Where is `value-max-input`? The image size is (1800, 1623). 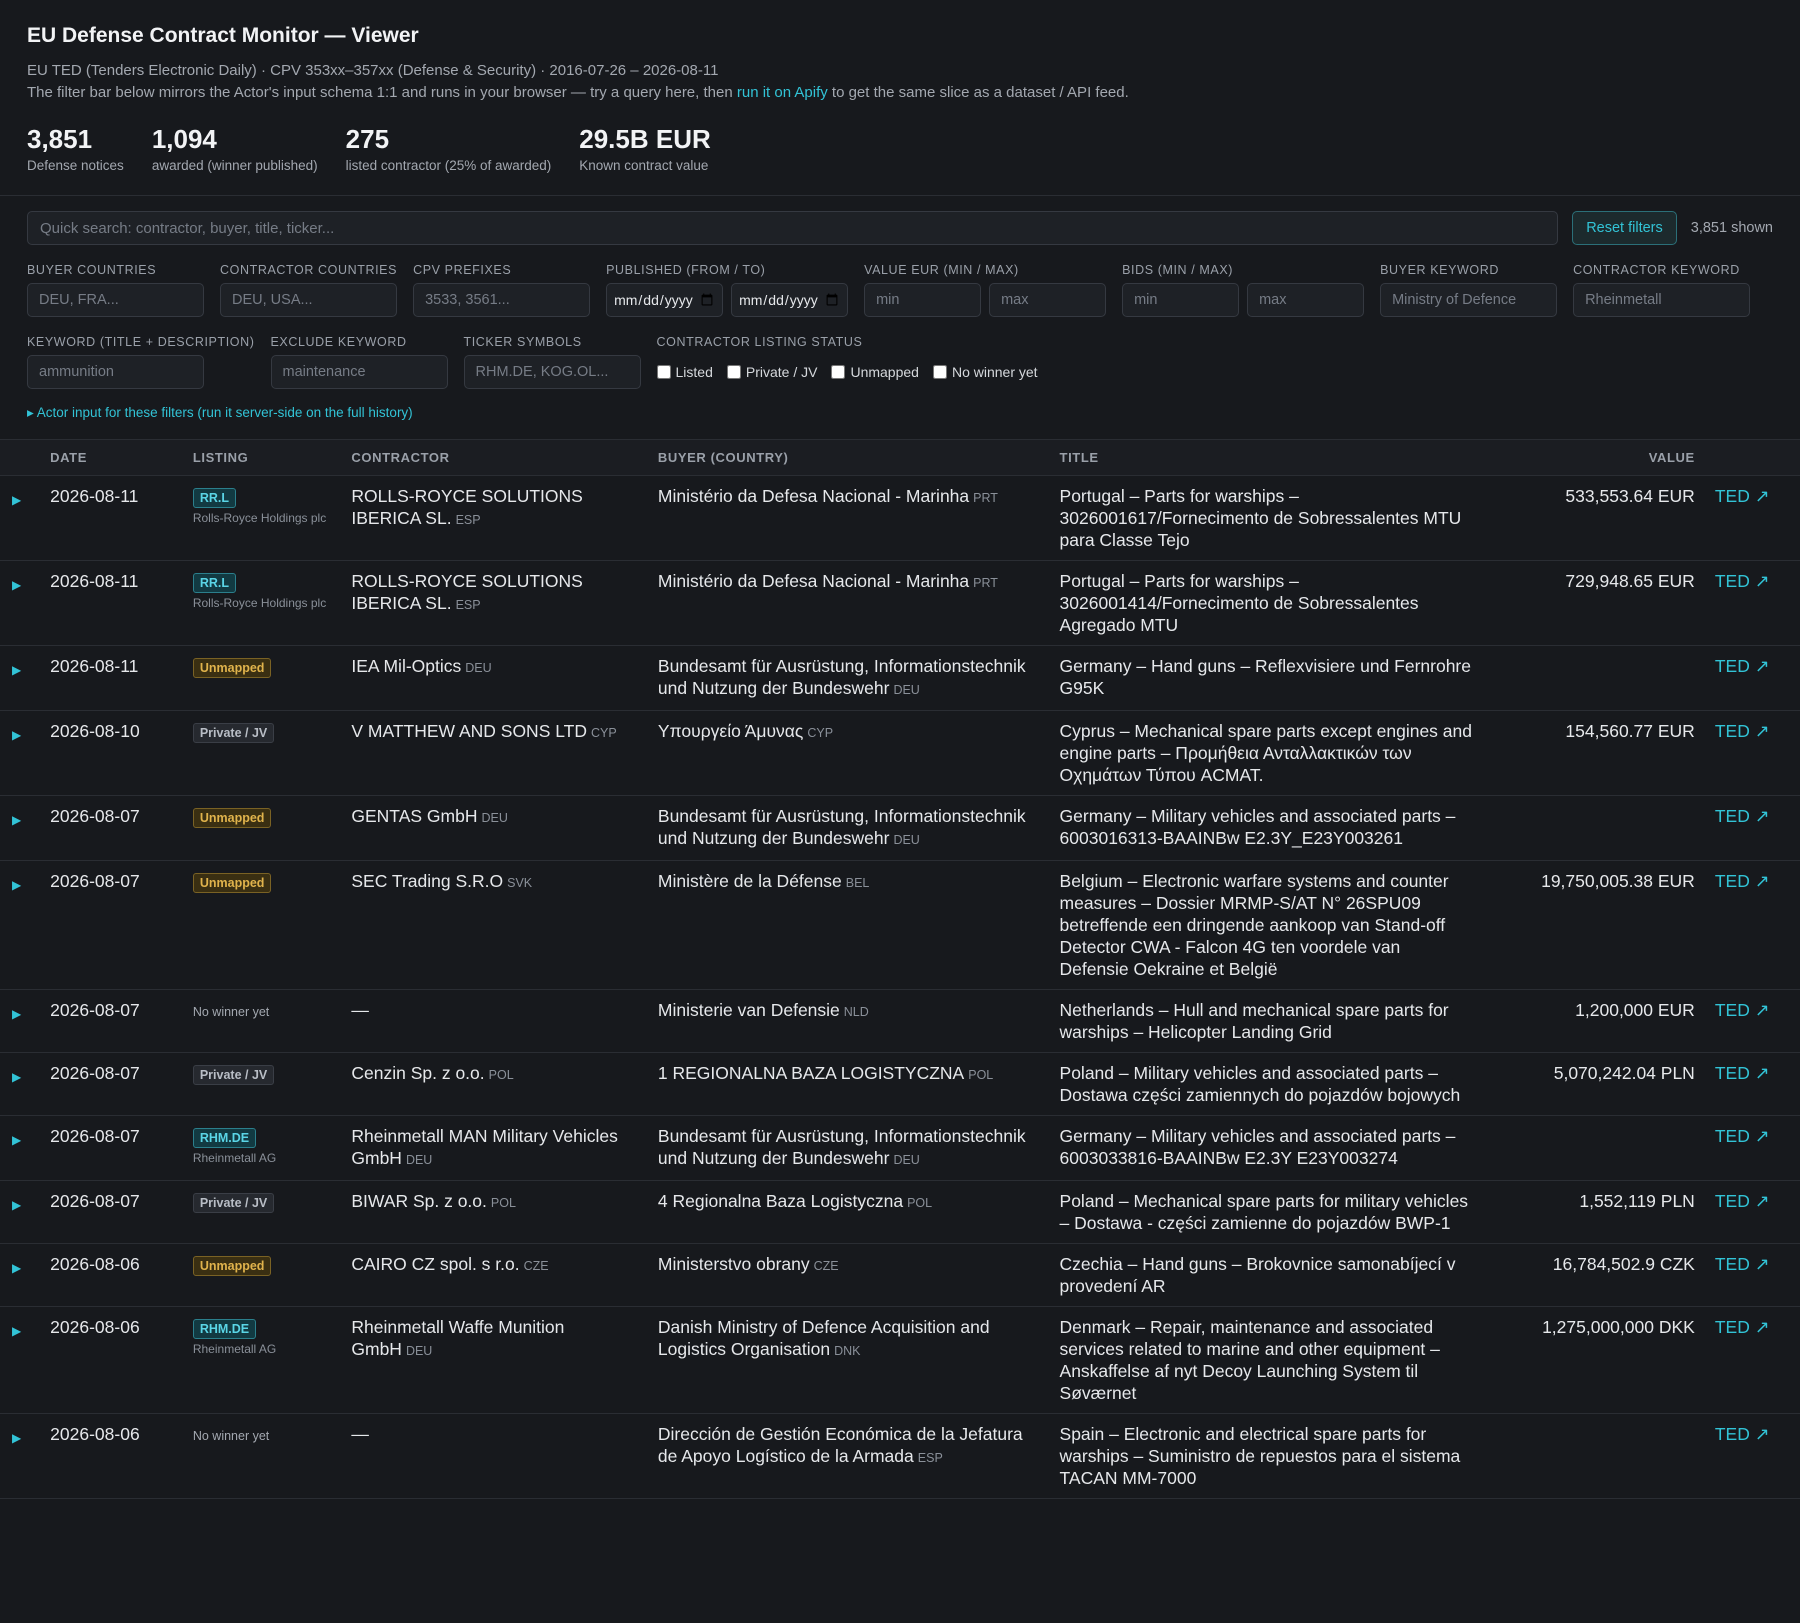
value-max-input is located at coordinates (1048, 300).